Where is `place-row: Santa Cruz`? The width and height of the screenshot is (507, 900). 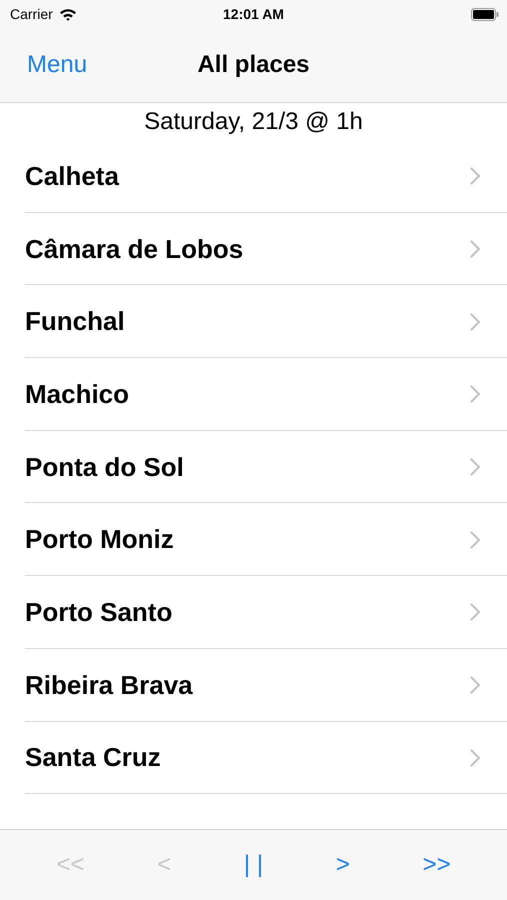
place-row: Santa Cruz is located at coordinates (253, 758).